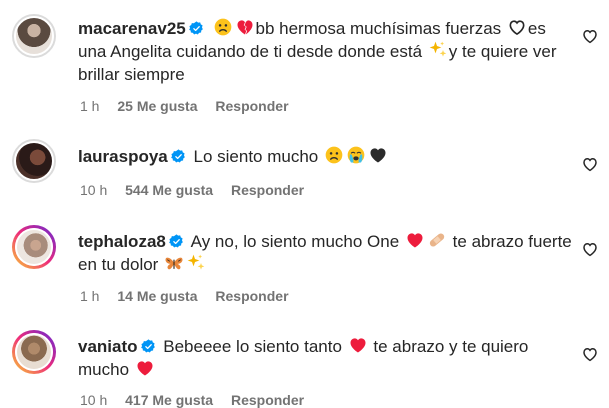  I want to click on comment-username: tephaloza8, so click(122, 241).